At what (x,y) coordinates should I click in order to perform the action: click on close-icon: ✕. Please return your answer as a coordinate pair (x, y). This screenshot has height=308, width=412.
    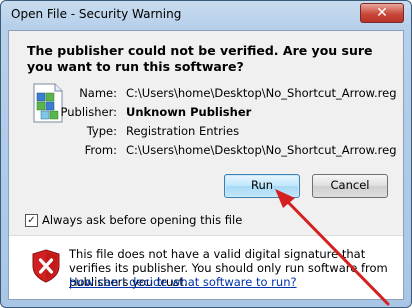
    Looking at the image, I should click on (382, 13).